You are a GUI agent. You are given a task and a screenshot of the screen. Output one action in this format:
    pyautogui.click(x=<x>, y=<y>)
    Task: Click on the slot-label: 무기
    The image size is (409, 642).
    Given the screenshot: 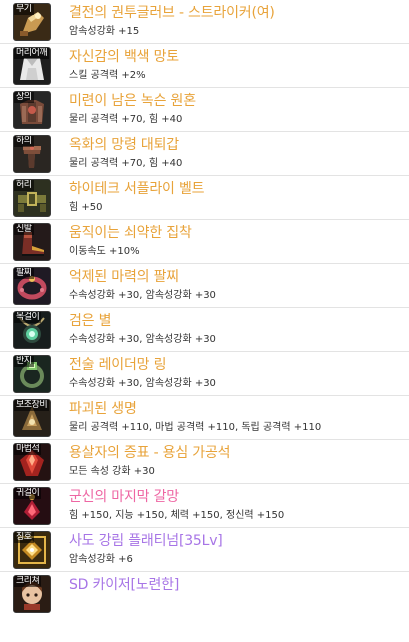 What is the action you would take?
    pyautogui.click(x=24, y=9)
    